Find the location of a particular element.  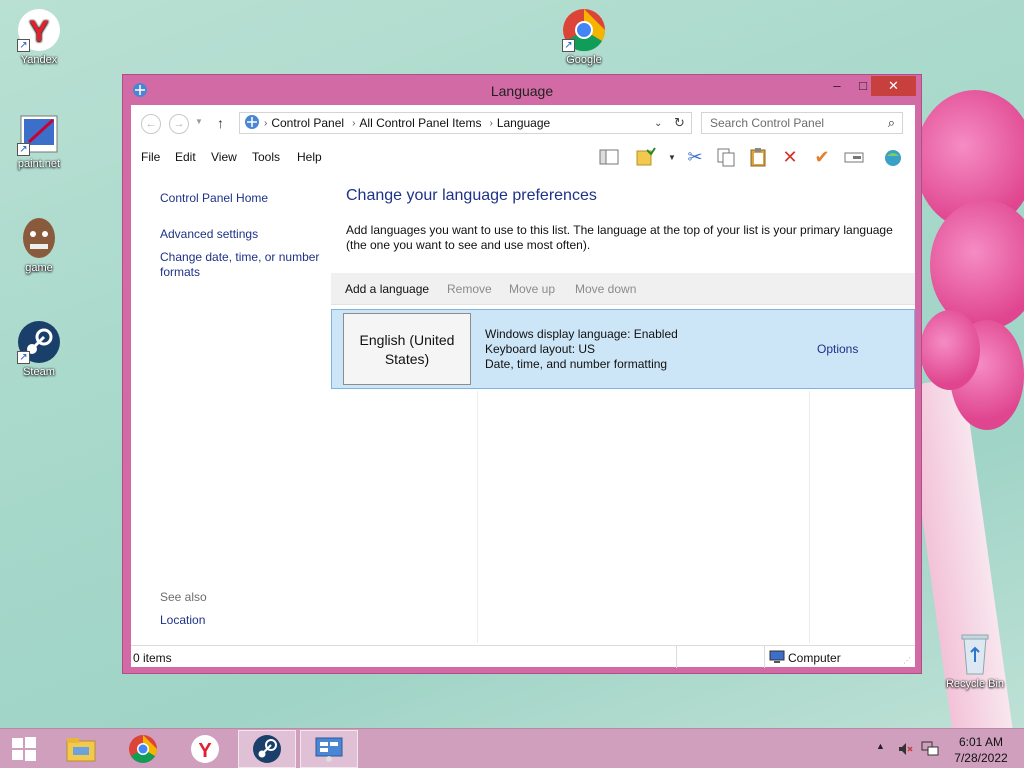

yandex-icon: Y is located at coordinates (205, 749).